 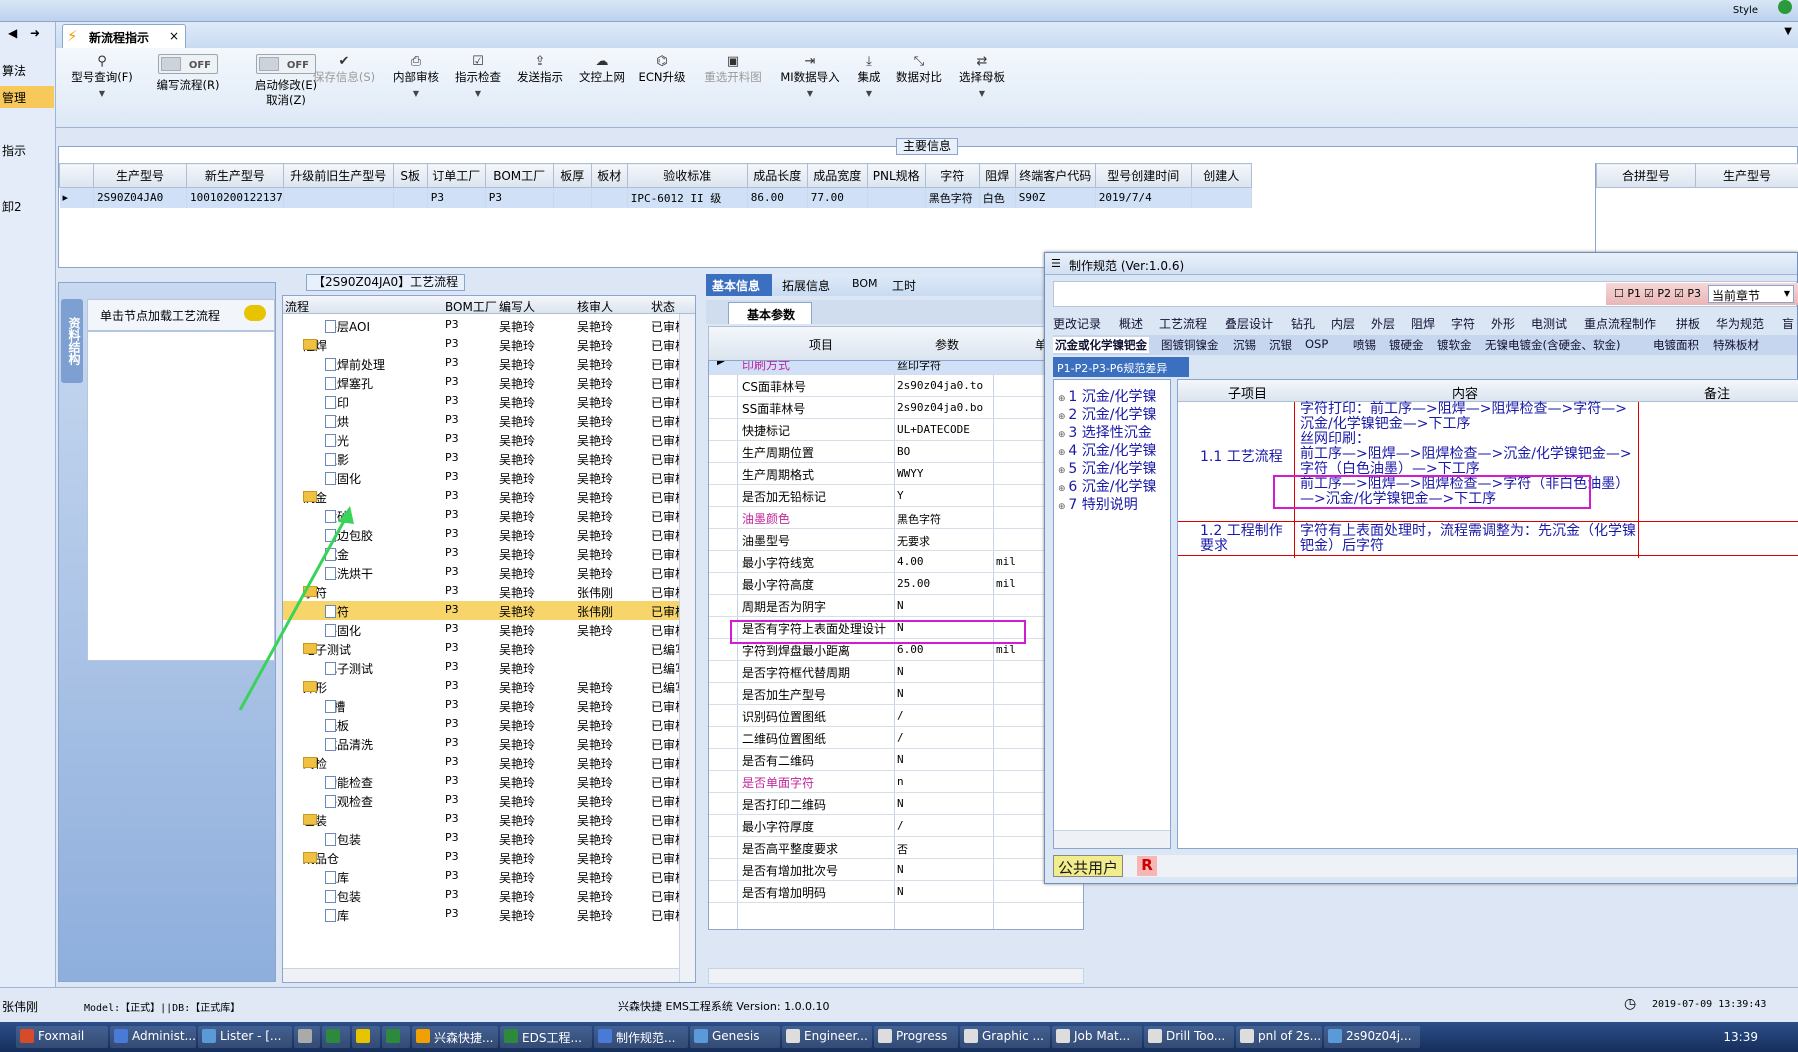 What do you see at coordinates (896, 368) in the screenshot?
I see `param-row: ▶ 印刷方式 丝印字符` at bounding box center [896, 368].